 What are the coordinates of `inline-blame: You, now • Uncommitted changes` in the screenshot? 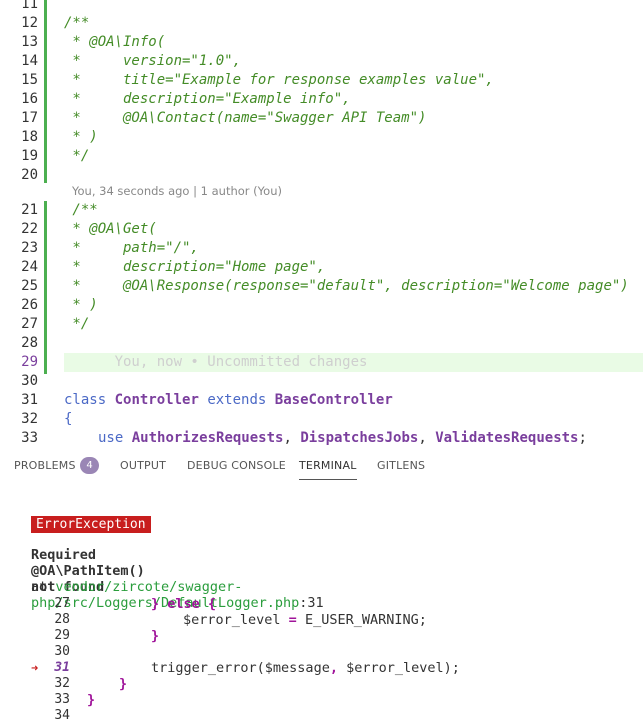 It's located at (216, 362).